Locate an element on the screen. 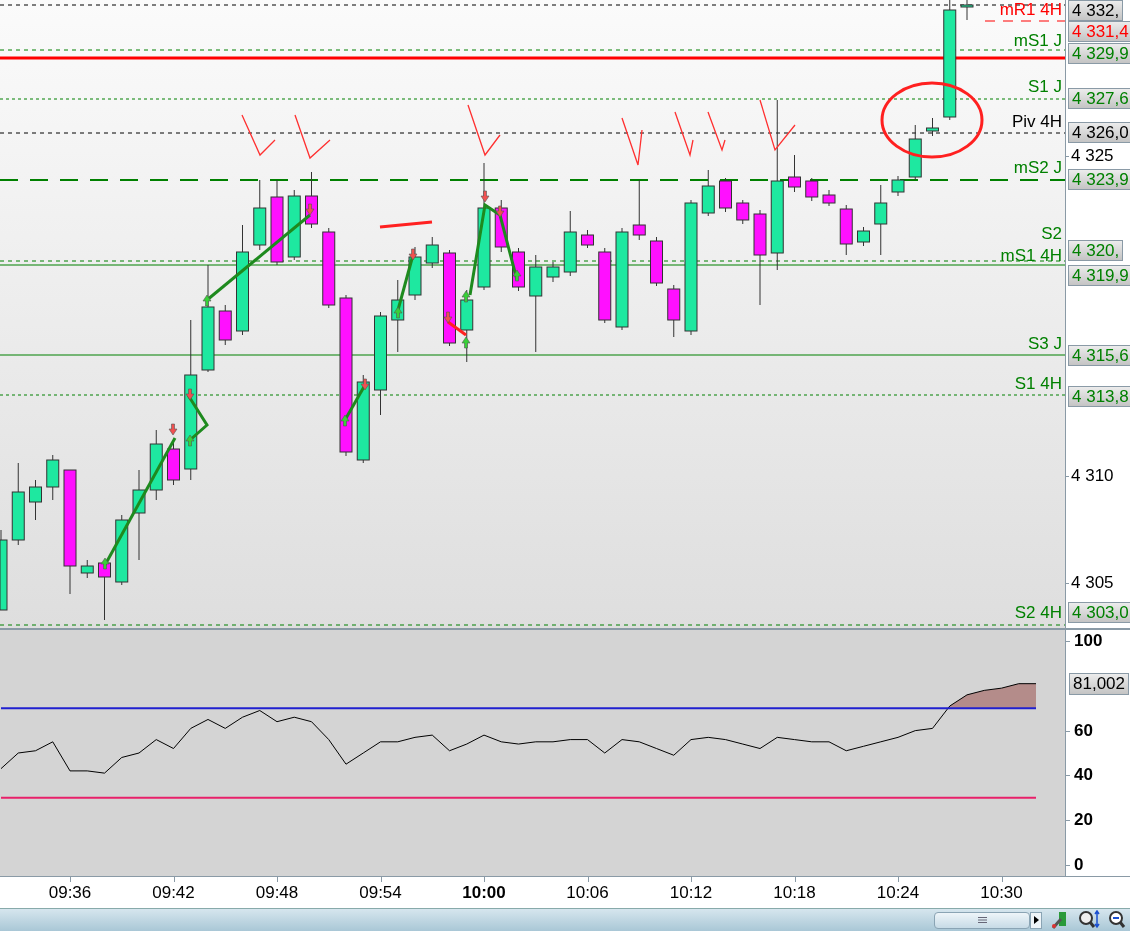 The width and height of the screenshot is (1130, 931). oscillator-axis-label: 60 is located at coordinates (1083, 730).